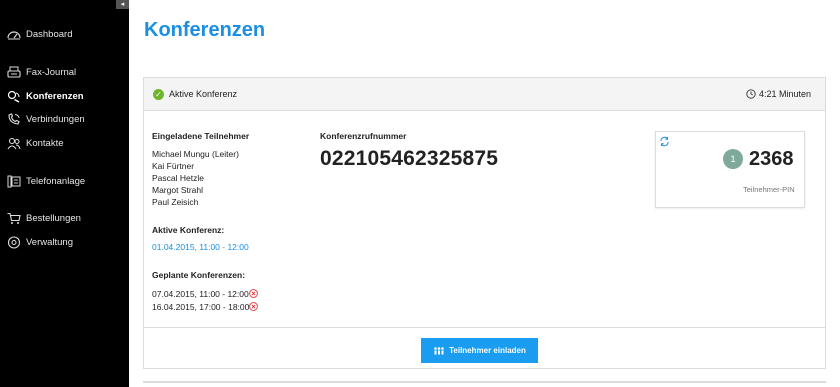 The height and width of the screenshot is (387, 840). I want to click on invite-participants-button: Teilnehmer einladen, so click(479, 350).